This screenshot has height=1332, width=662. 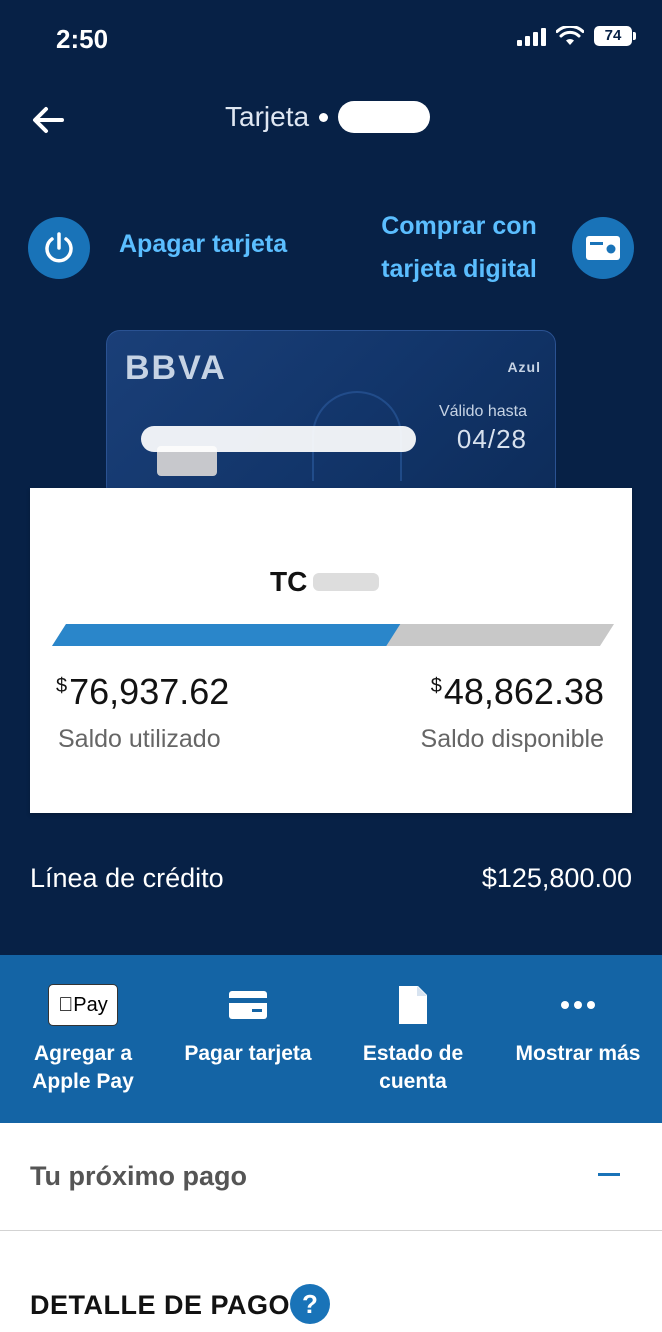 What do you see at coordinates (83, 1038) in the screenshot?
I see `add-apple-pay-button: Pay Agregar a Apple Pay` at bounding box center [83, 1038].